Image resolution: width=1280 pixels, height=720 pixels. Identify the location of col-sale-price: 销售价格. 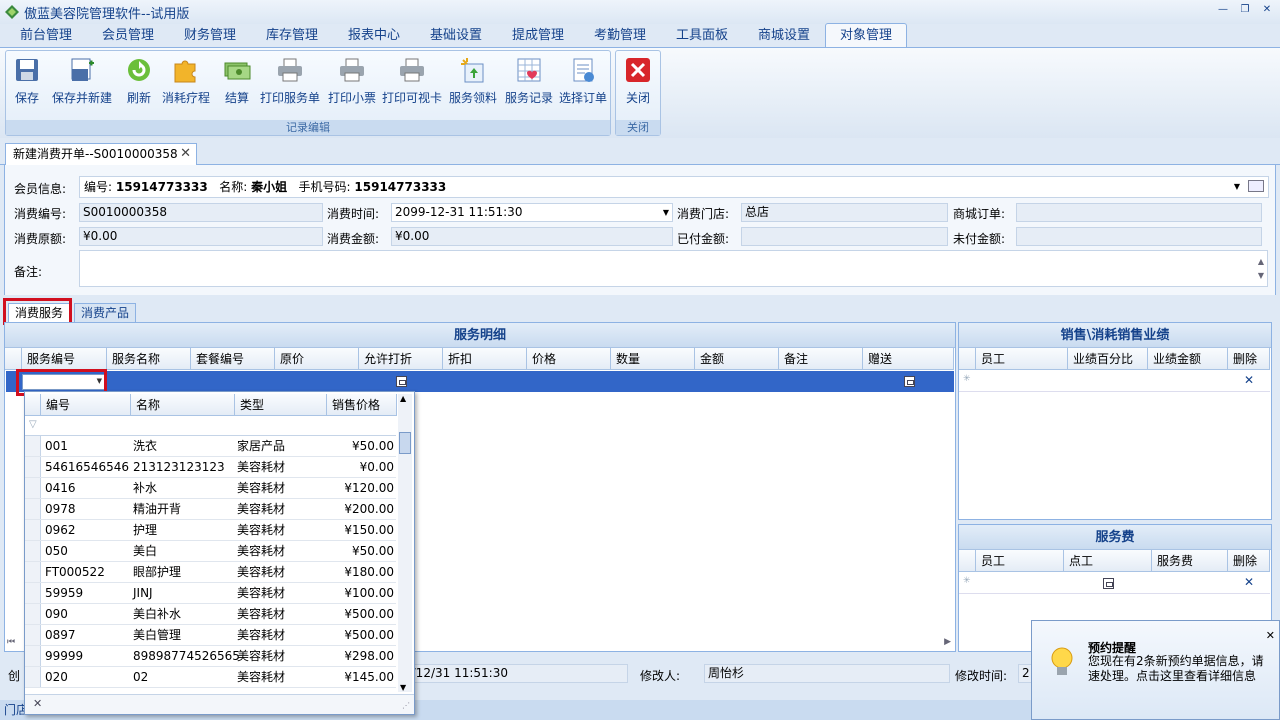
(362, 405).